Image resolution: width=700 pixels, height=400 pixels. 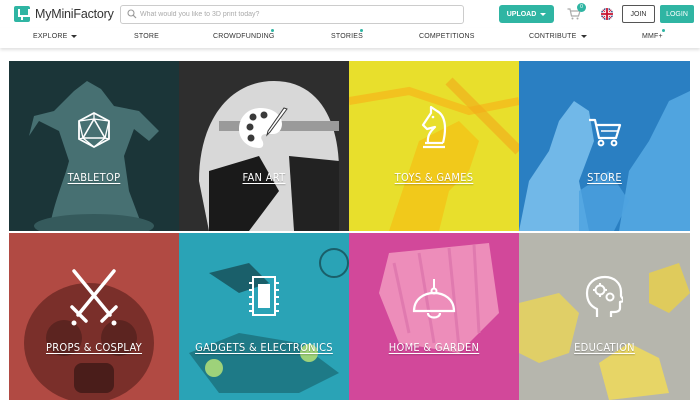 I want to click on shopping-cart-icon, so click(x=605, y=132).